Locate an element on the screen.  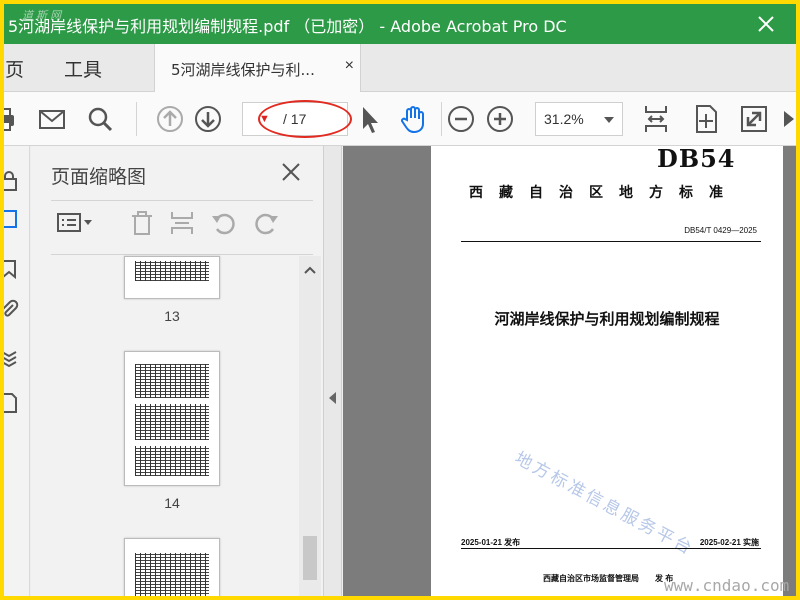
standard-authority: 西藏自治区地方标准 is located at coordinates (604, 193).